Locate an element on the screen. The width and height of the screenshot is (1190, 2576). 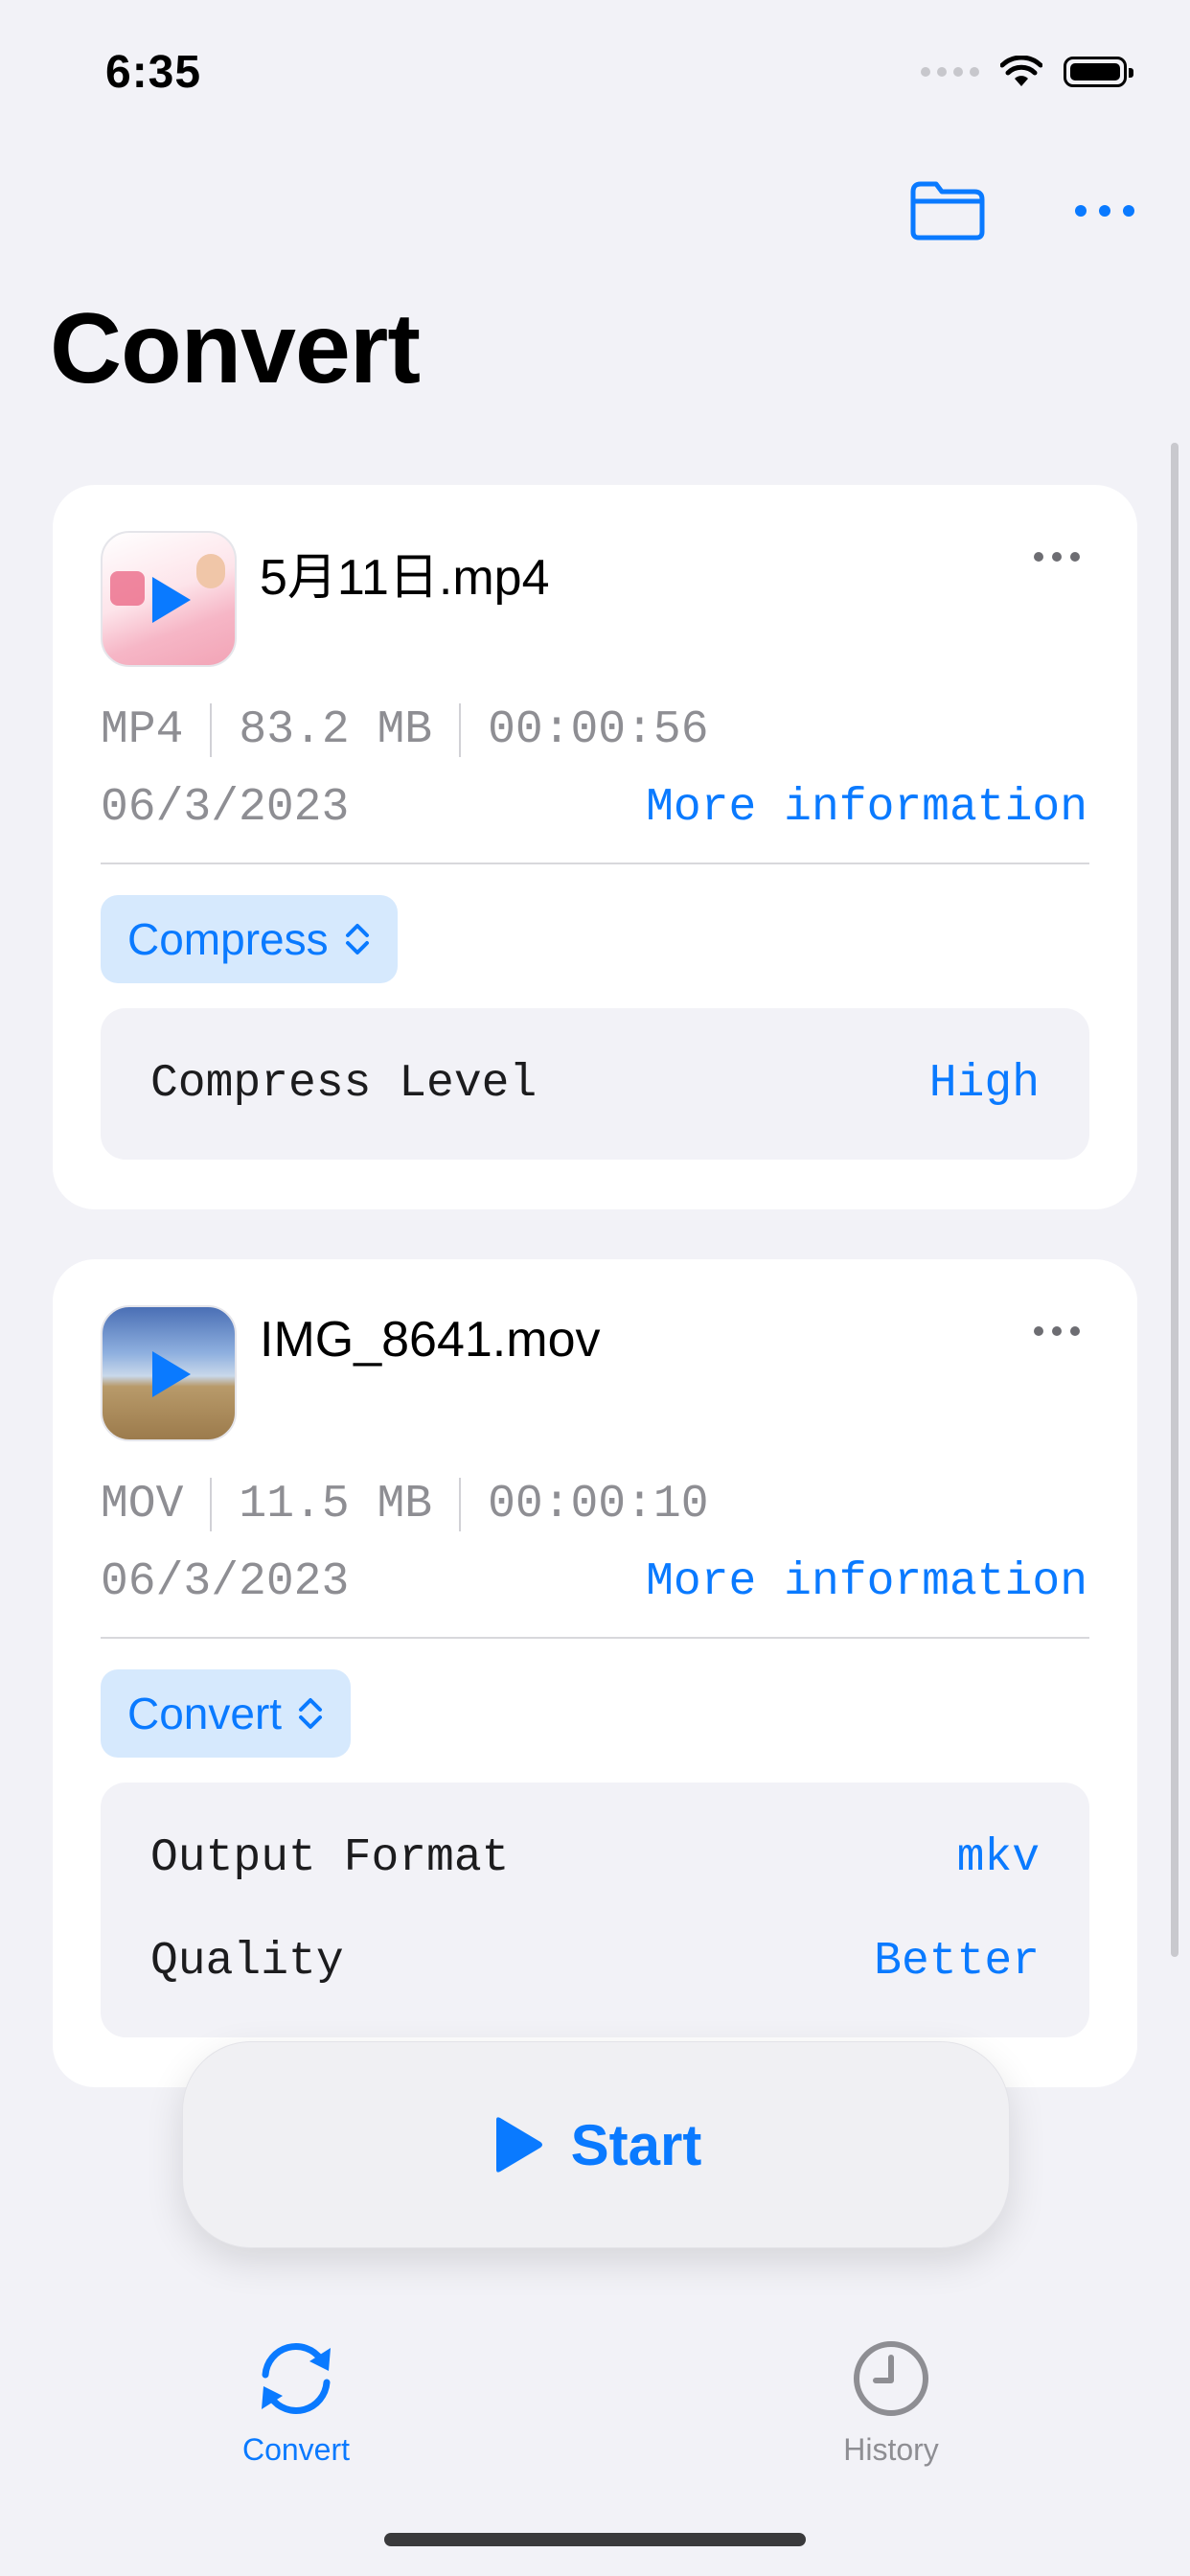
option-value: High is located at coordinates (984, 1084).